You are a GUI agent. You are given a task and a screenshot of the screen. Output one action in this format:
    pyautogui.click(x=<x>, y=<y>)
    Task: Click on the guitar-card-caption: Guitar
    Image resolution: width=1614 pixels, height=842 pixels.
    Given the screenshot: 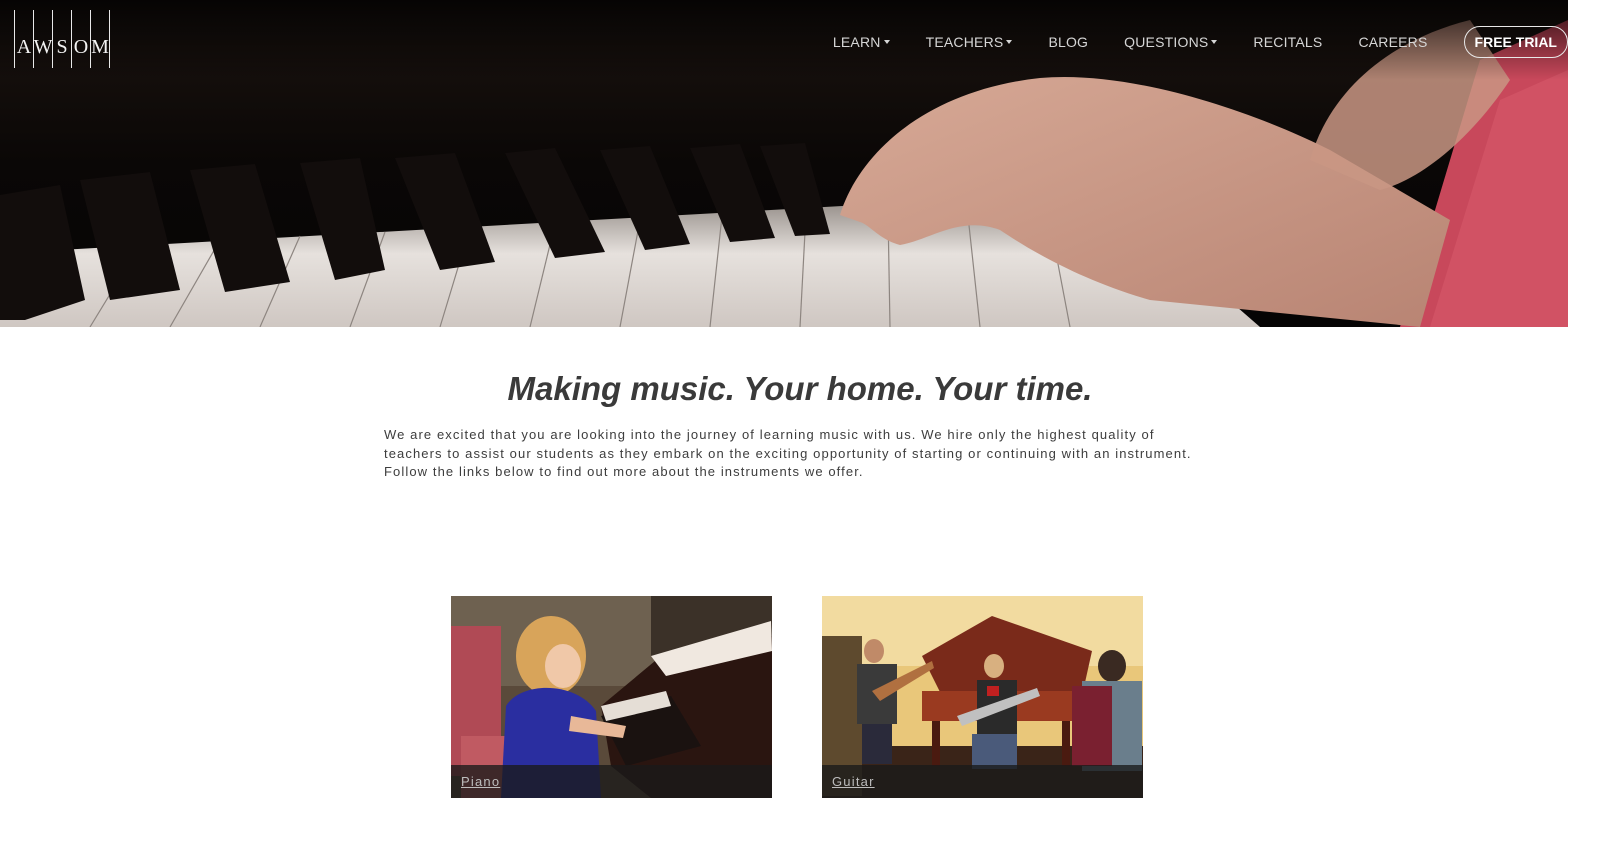 What is the action you would take?
    pyautogui.click(x=982, y=781)
    